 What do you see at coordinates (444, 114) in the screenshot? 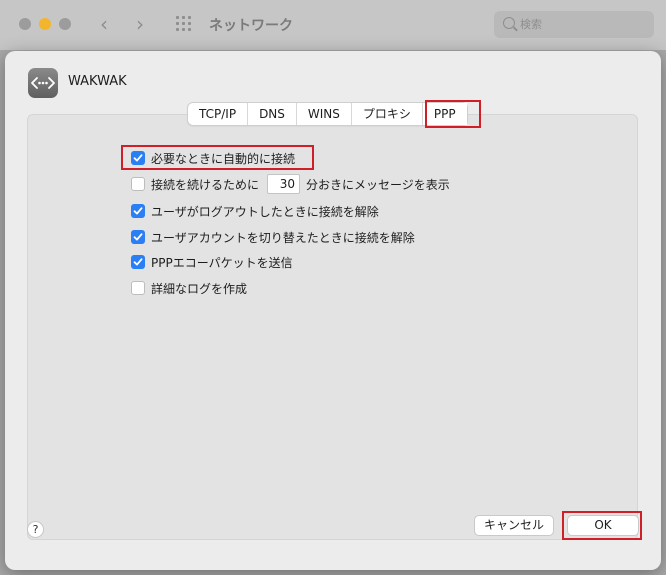
I see `tab-ppp: PPP` at bounding box center [444, 114].